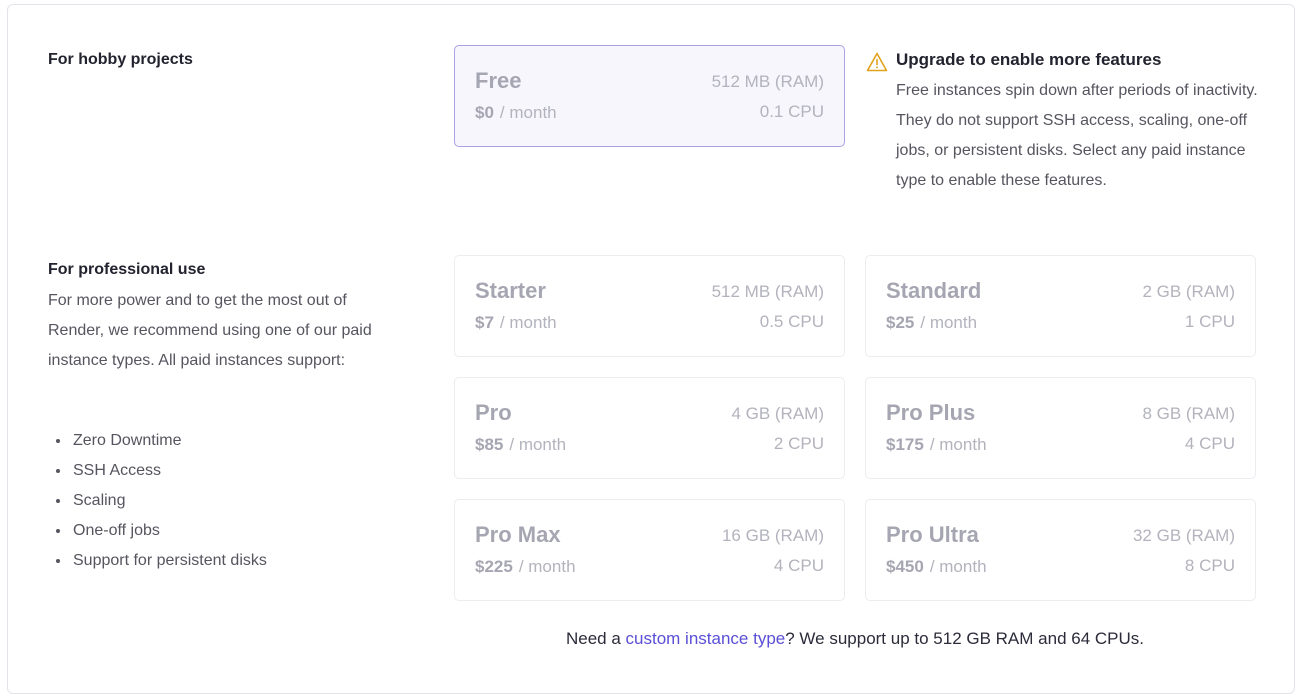 This screenshot has height=700, width=1302. What do you see at coordinates (127, 269) in the screenshot?
I see `professional-section-title: For professional use` at bounding box center [127, 269].